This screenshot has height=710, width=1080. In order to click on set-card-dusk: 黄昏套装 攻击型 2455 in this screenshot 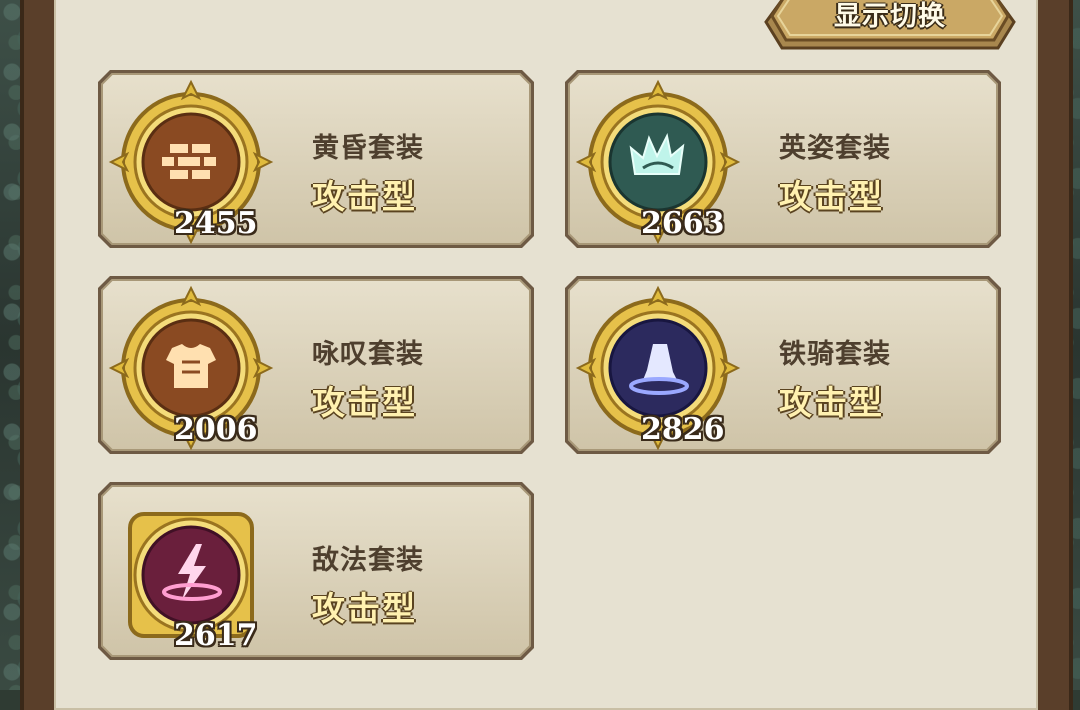, I will do `click(316, 159)`.